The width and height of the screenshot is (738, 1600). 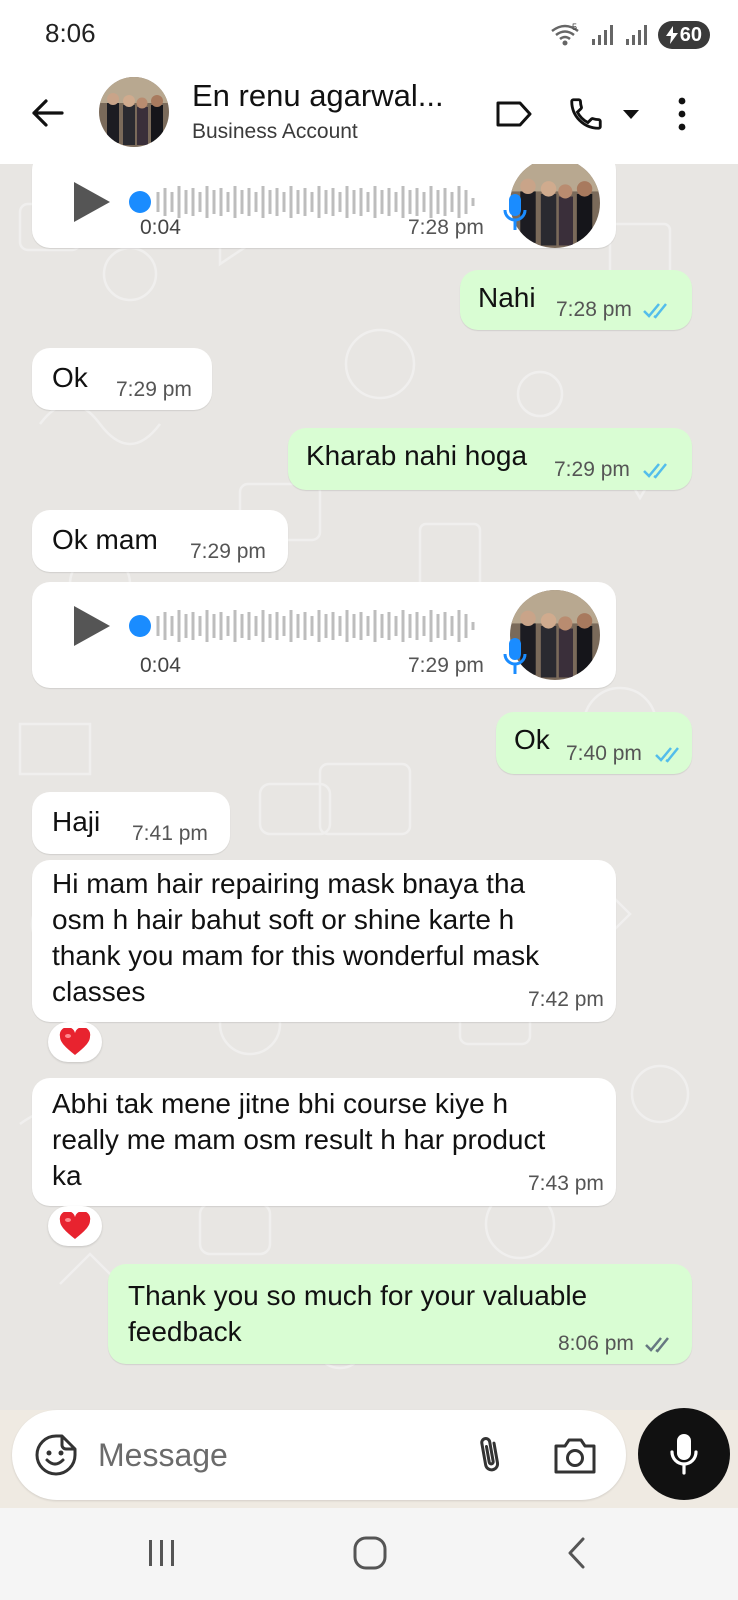 I want to click on outgoing-message-bubble: Kharab nahi hoga 7:29 pm, so click(x=490, y=459).